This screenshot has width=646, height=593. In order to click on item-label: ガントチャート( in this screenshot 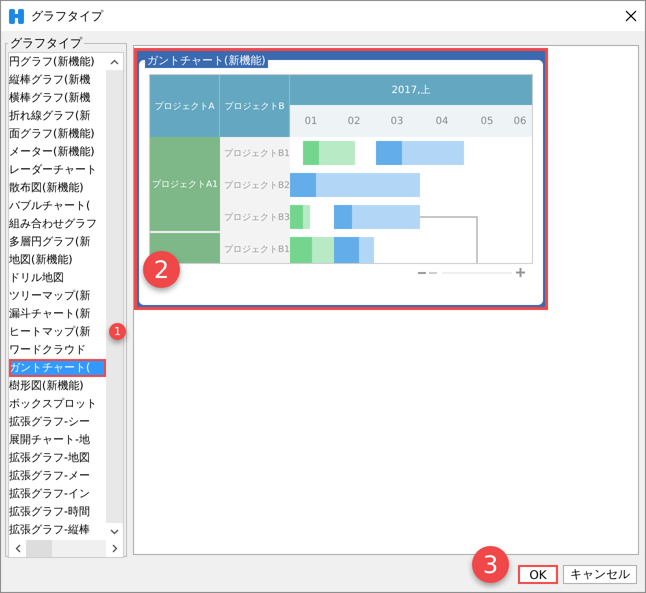, I will do `click(49, 368)`.